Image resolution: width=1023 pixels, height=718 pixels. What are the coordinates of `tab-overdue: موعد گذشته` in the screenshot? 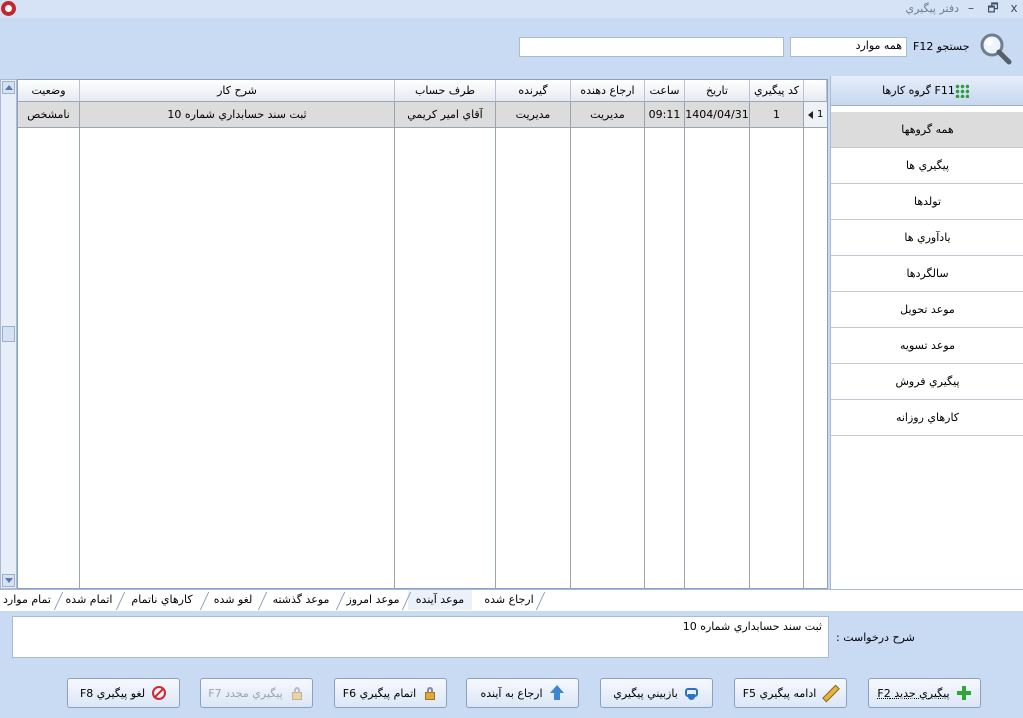 It's located at (301, 600).